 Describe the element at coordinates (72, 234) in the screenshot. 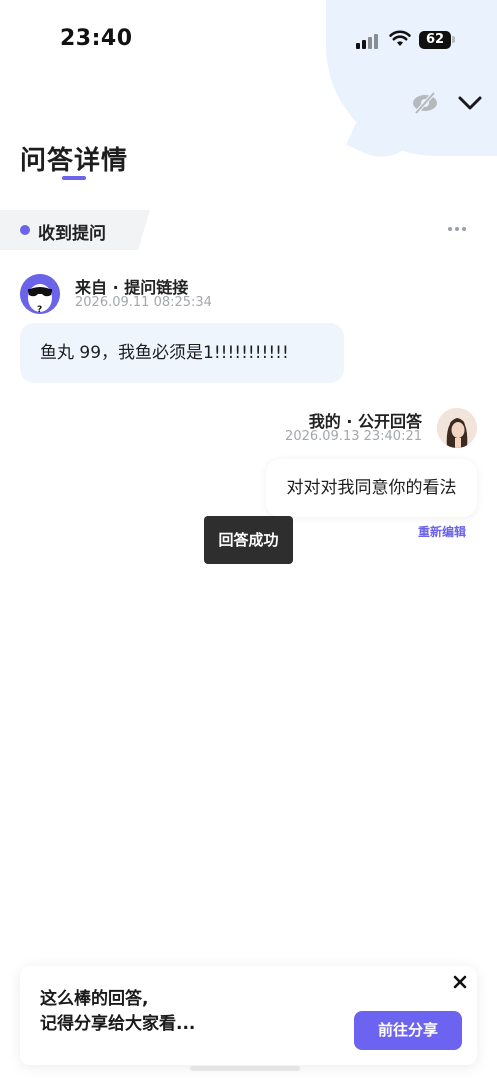

I see `section-label: 收到提问` at that location.